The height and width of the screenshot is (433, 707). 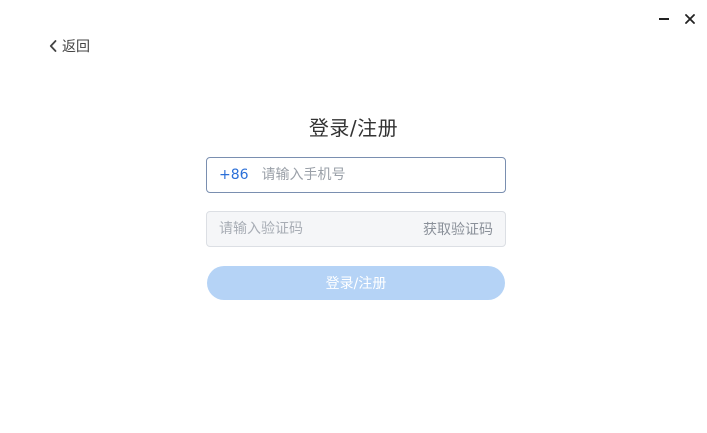 I want to click on login-register-button: 登录/注册, so click(x=356, y=283).